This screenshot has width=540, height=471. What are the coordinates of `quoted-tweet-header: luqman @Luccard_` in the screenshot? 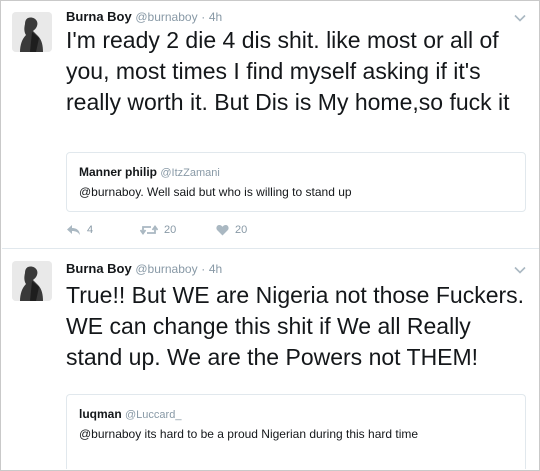 It's located at (130, 414).